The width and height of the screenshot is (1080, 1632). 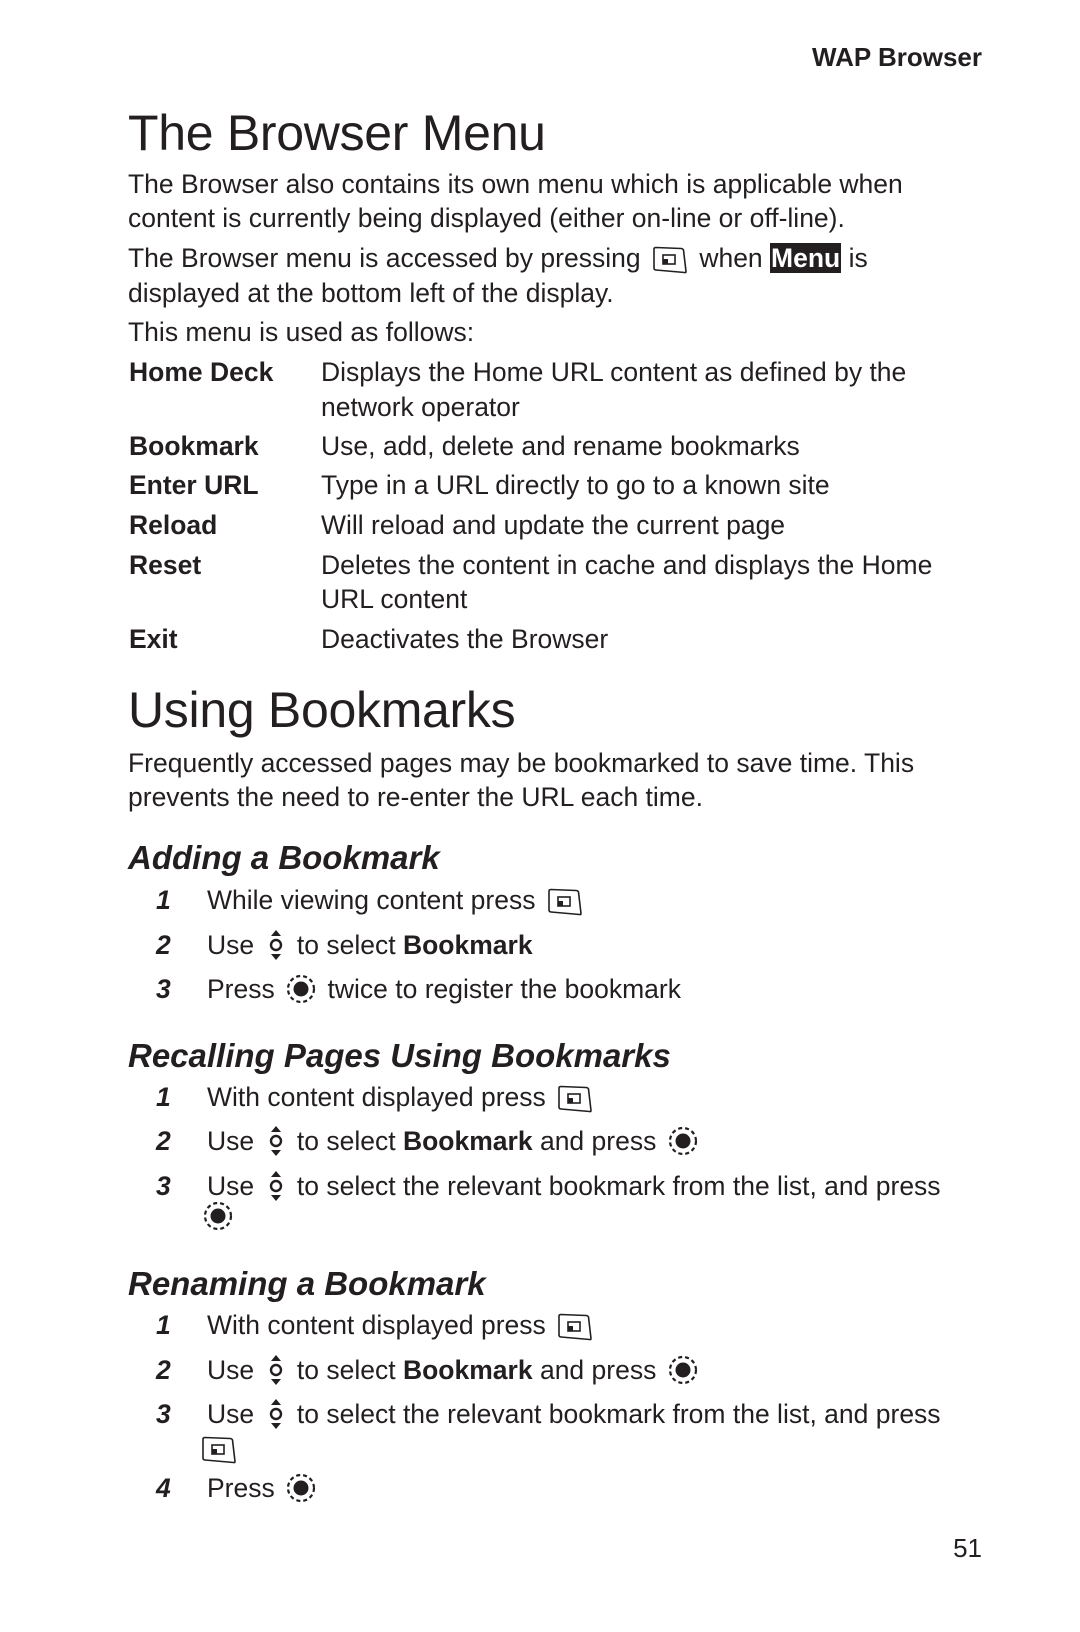 I want to click on menu-term-reset: Reset, so click(x=165, y=565).